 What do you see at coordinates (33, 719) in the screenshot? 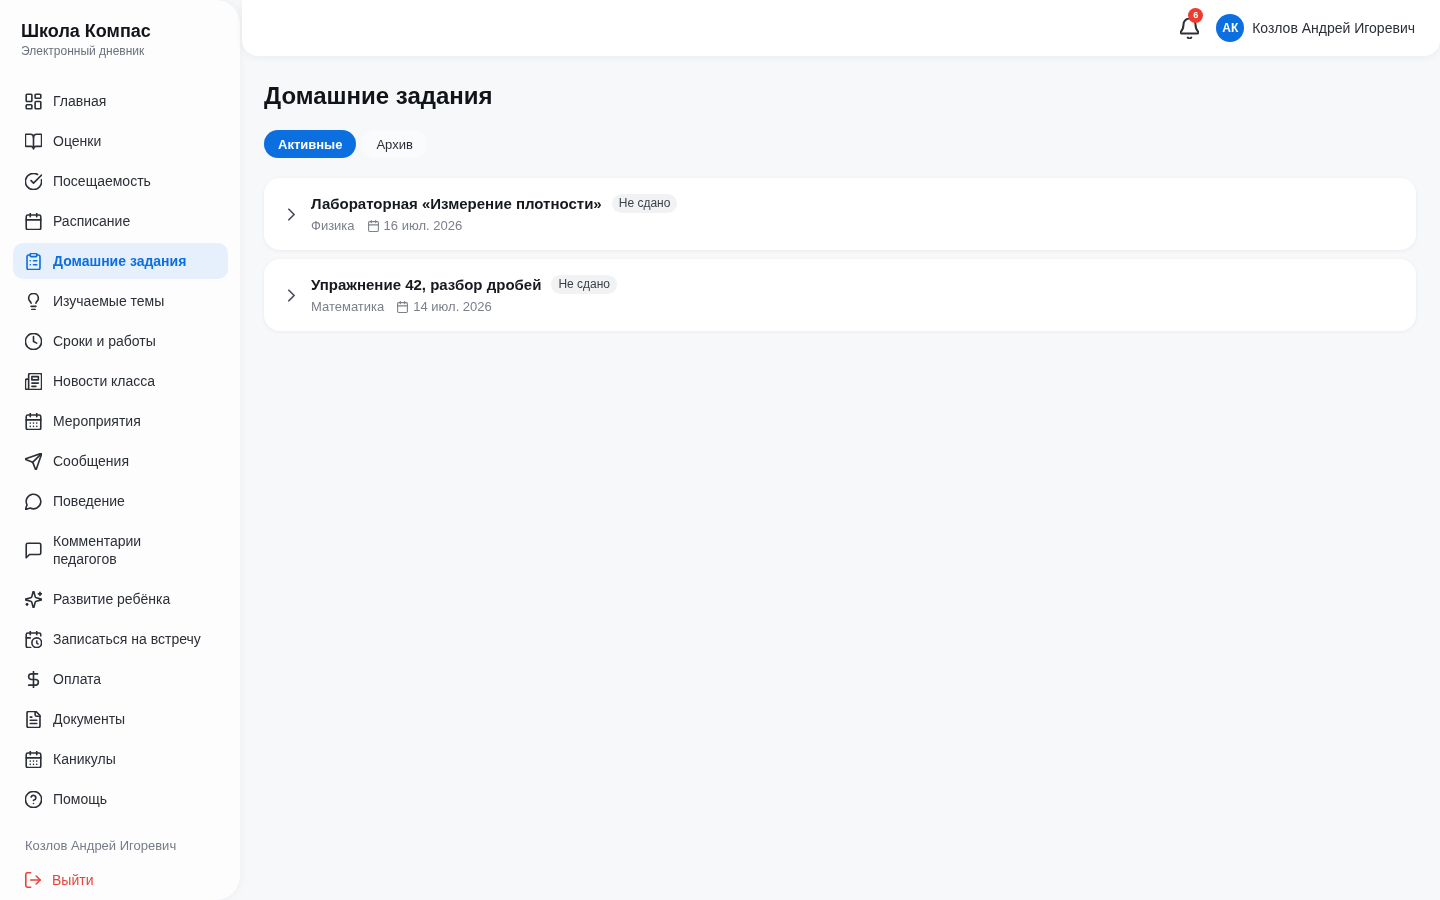
I see `document-icon` at bounding box center [33, 719].